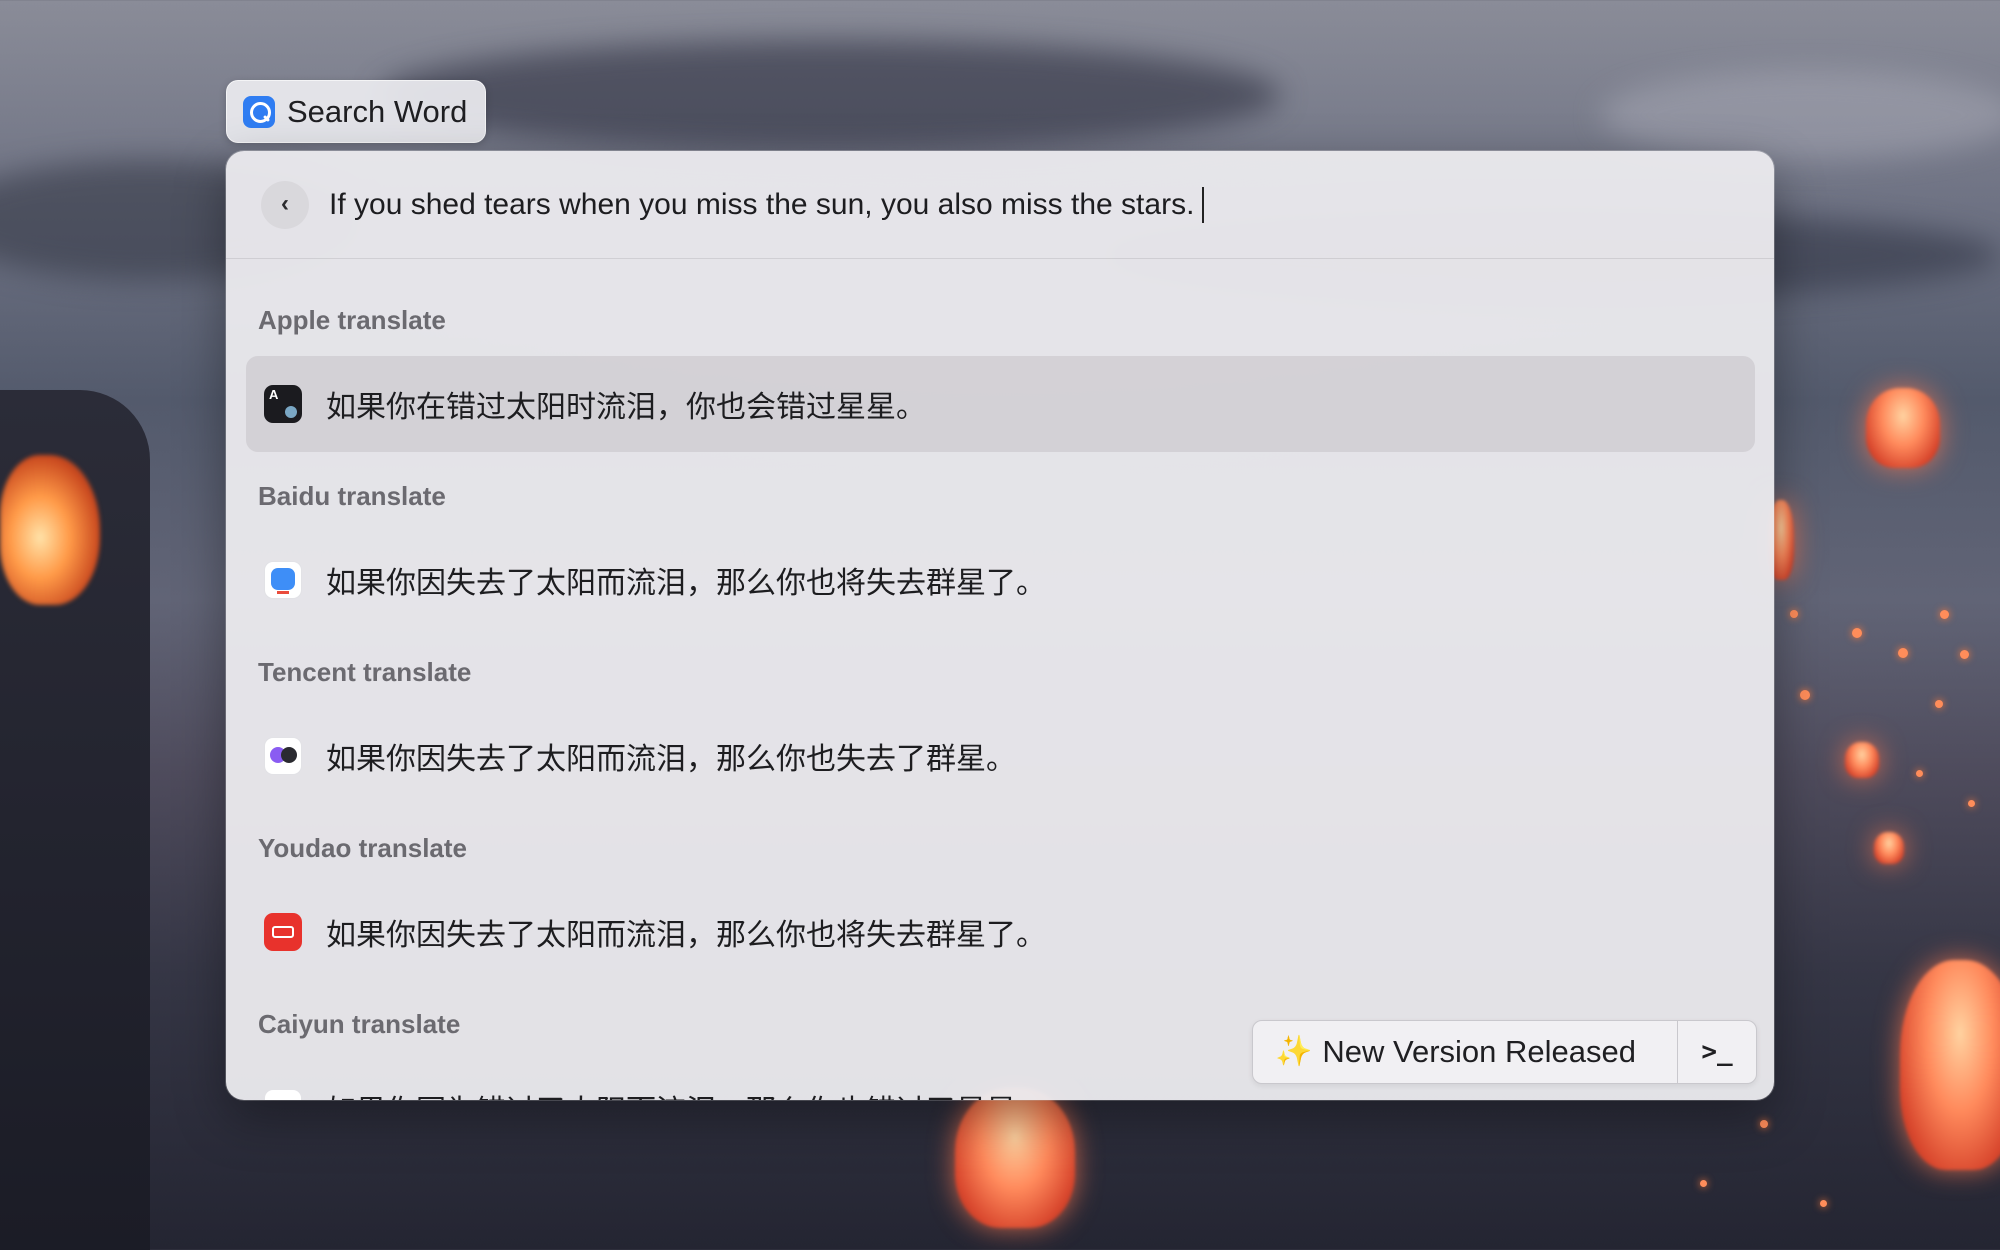 This screenshot has height=1250, width=2000. Describe the element at coordinates (365, 672) in the screenshot. I see `section-title-tencent: Tencent translate` at that location.